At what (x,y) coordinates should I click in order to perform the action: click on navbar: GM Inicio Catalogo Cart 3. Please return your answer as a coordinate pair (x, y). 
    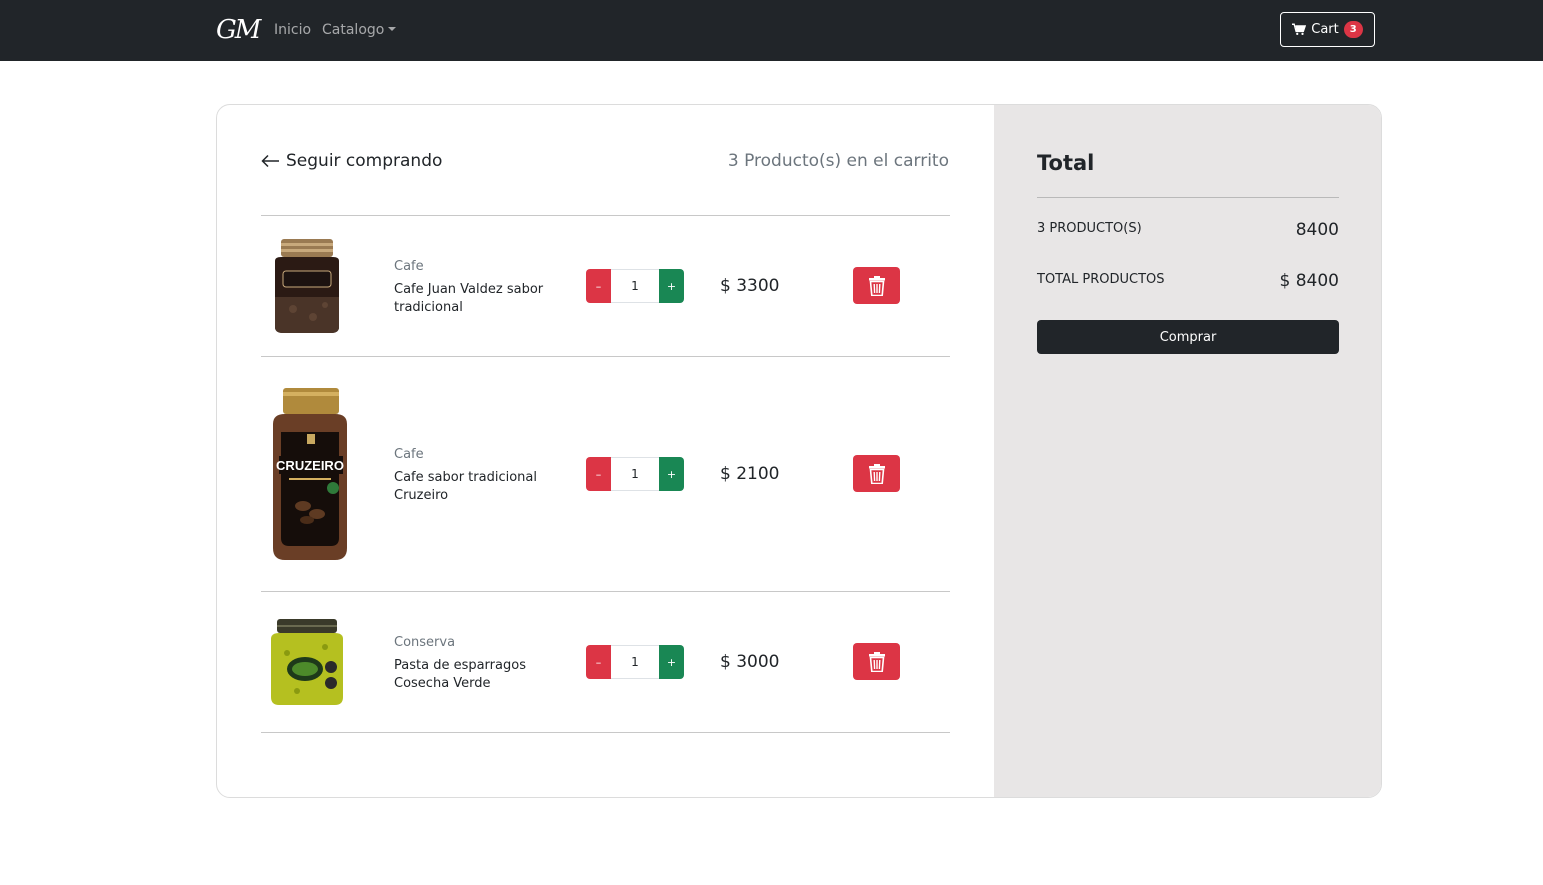
    Looking at the image, I should click on (771, 30).